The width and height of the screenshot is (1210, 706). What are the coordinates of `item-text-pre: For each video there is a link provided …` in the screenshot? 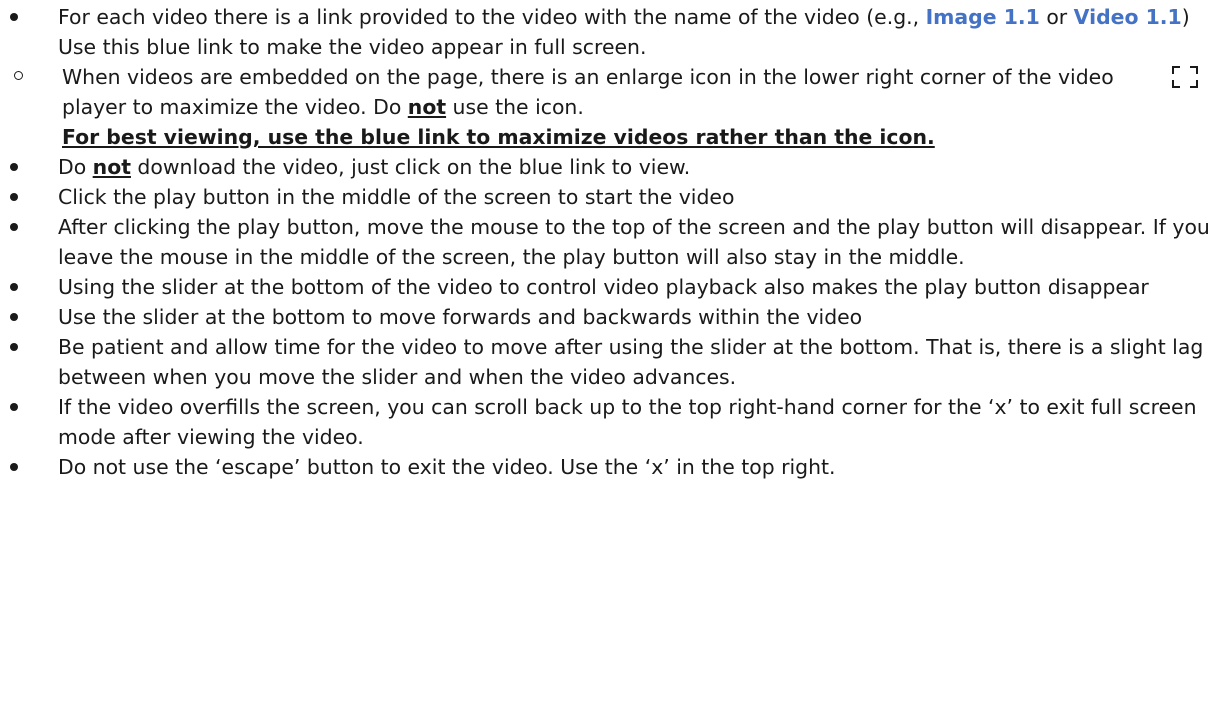 It's located at (492, 17).